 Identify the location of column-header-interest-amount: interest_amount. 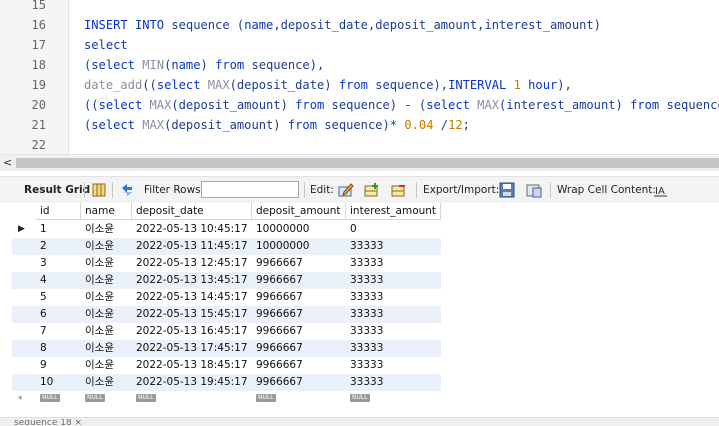
(393, 211).